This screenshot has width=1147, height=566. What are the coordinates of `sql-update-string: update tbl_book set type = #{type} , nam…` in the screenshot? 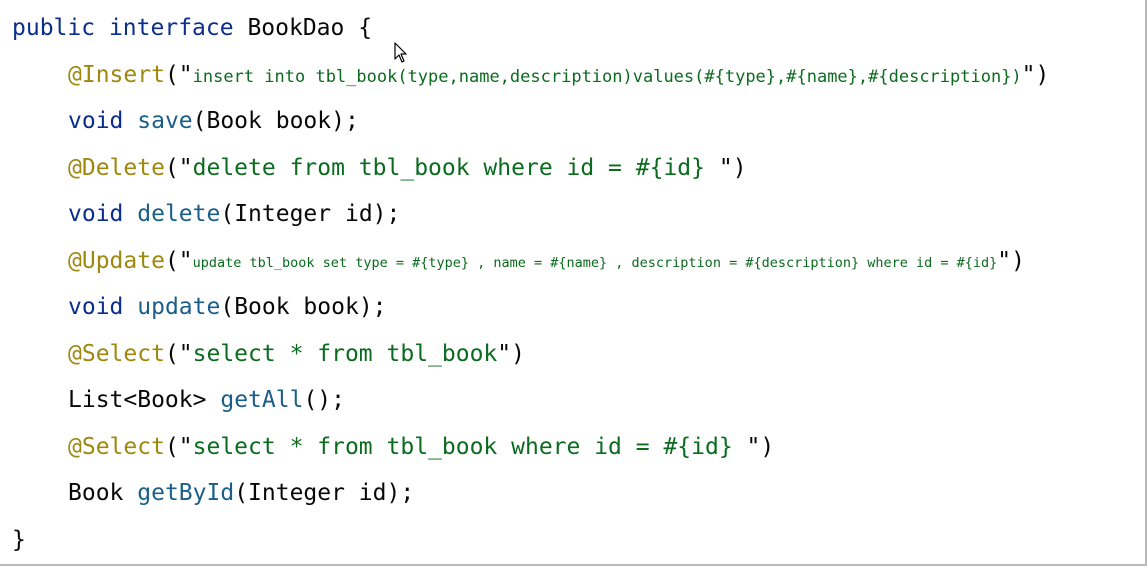 It's located at (595, 263).